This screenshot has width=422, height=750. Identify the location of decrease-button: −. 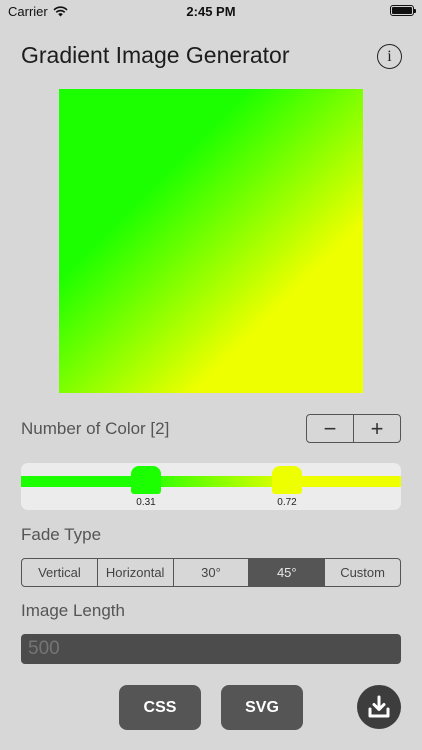
(330, 428).